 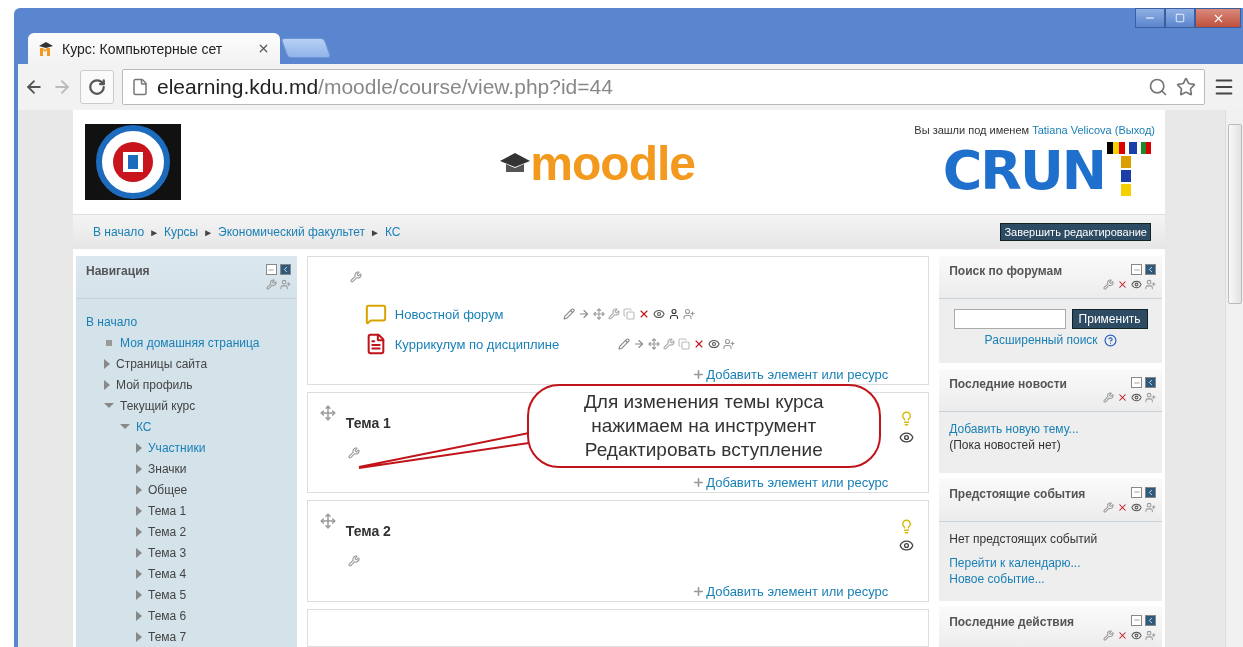 I want to click on nav-item: Значки, so click(x=167, y=468).